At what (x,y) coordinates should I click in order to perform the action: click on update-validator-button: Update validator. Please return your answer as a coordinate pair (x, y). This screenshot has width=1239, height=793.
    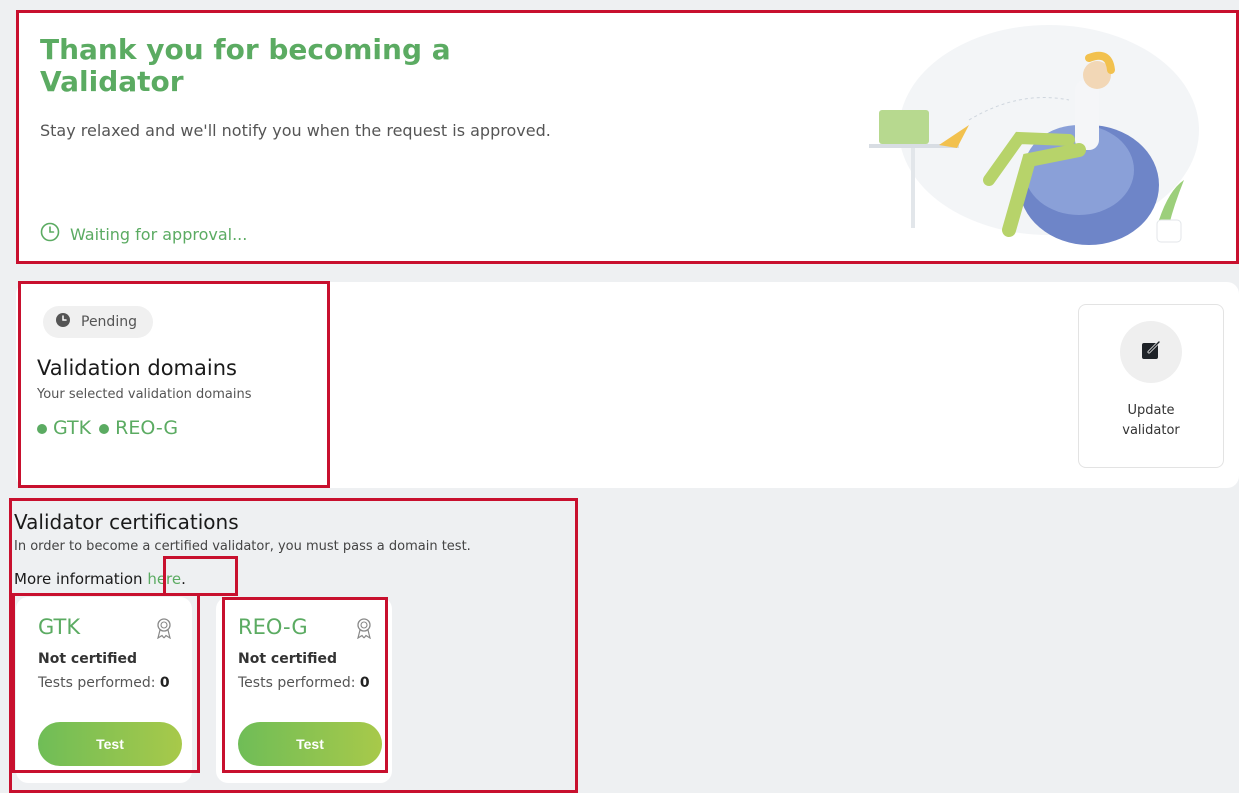
    Looking at the image, I should click on (1151, 386).